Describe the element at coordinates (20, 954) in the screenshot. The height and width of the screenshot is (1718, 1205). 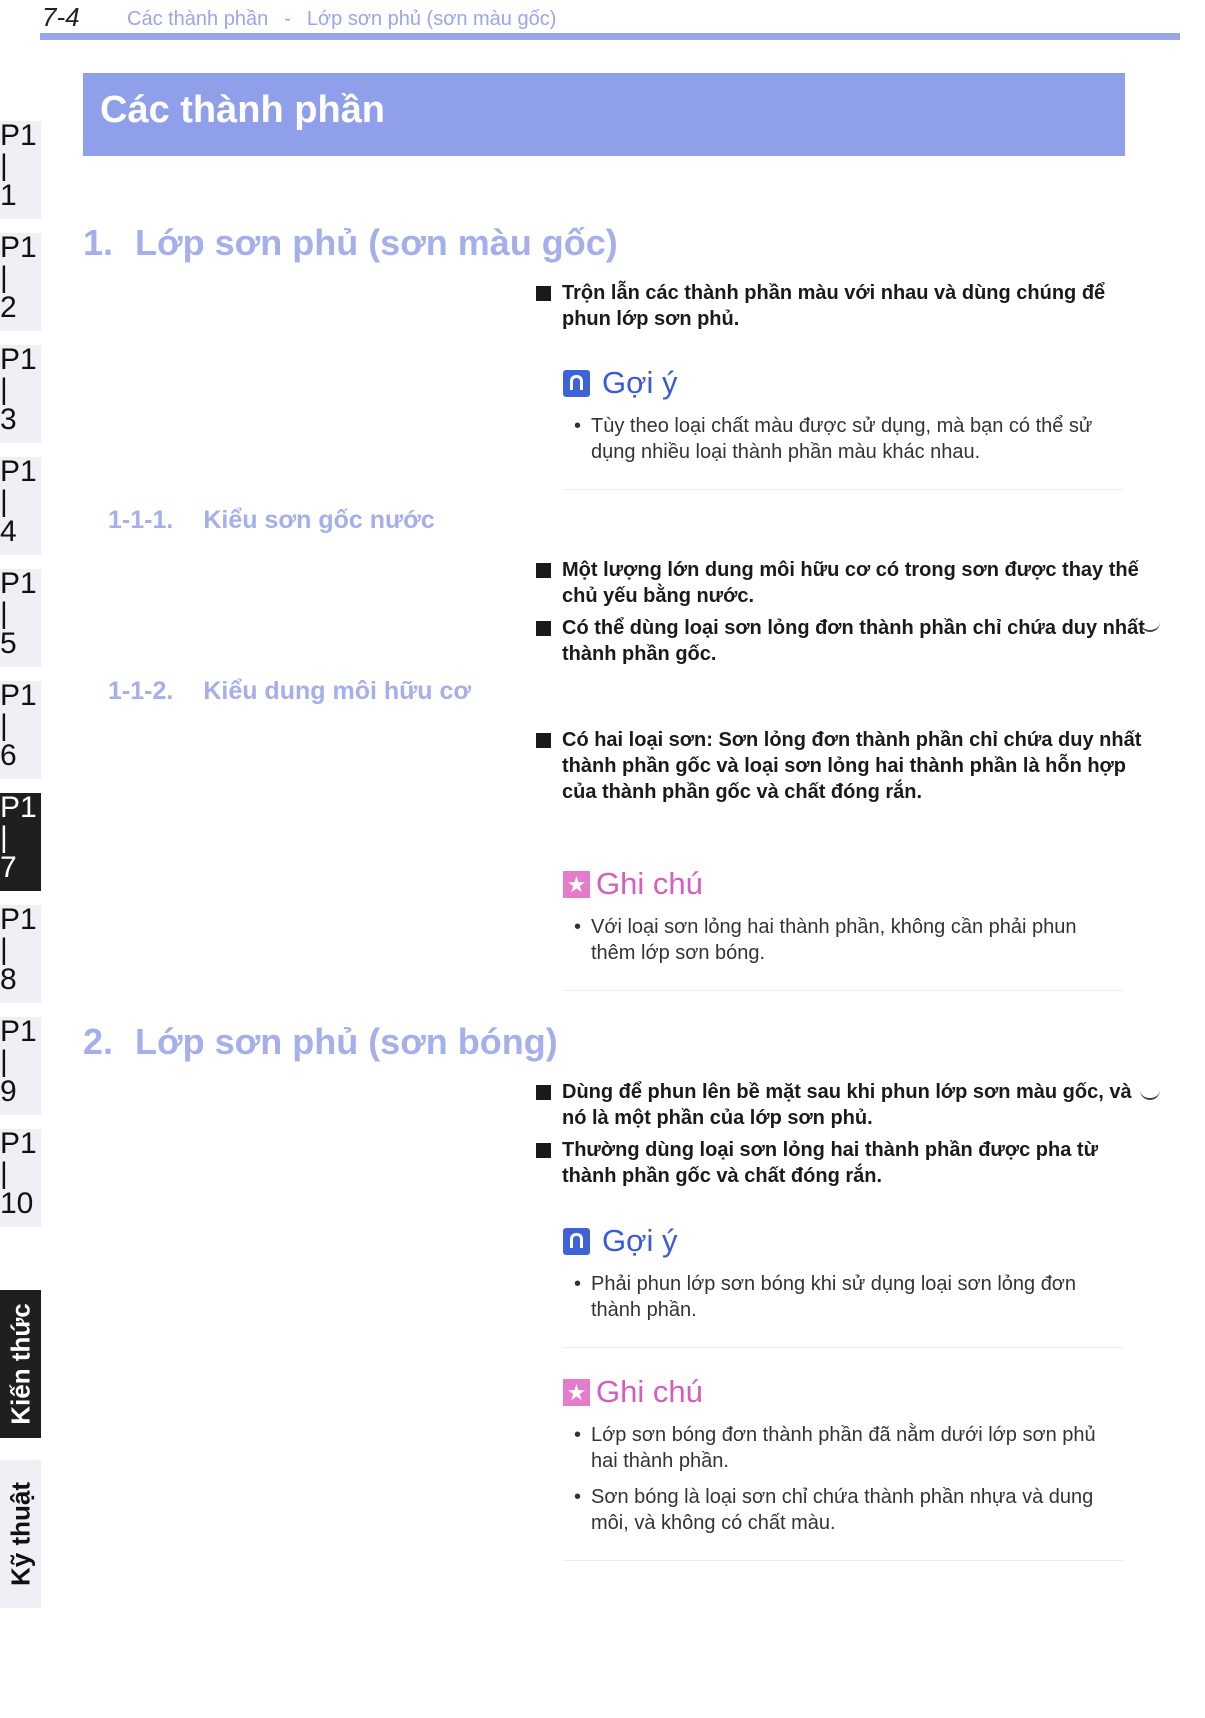
I see `side-tab-p1-8: P1 | 8` at that location.